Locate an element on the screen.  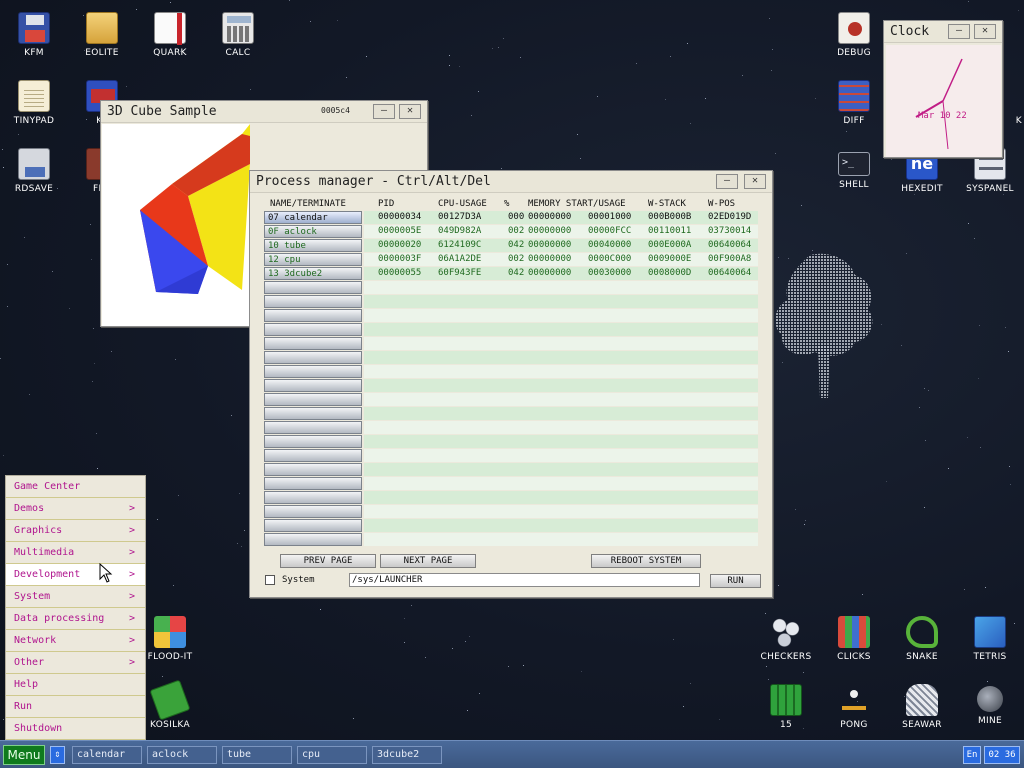
menu-item-data-processing: Data processing > is located at coordinates (75, 619).